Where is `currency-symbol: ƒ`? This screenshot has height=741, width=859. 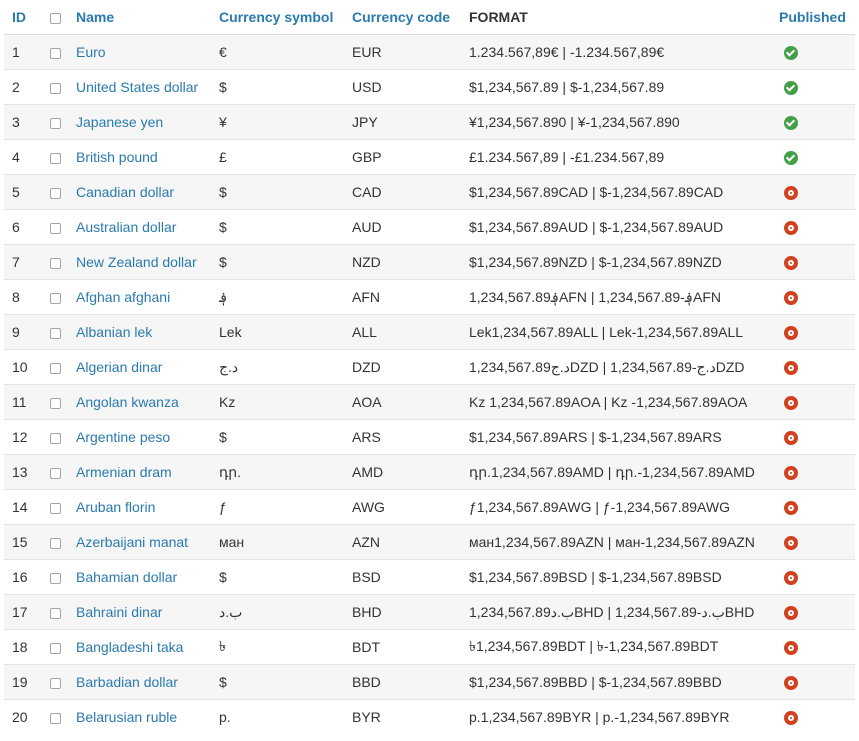
currency-symbol: ƒ is located at coordinates (285, 507).